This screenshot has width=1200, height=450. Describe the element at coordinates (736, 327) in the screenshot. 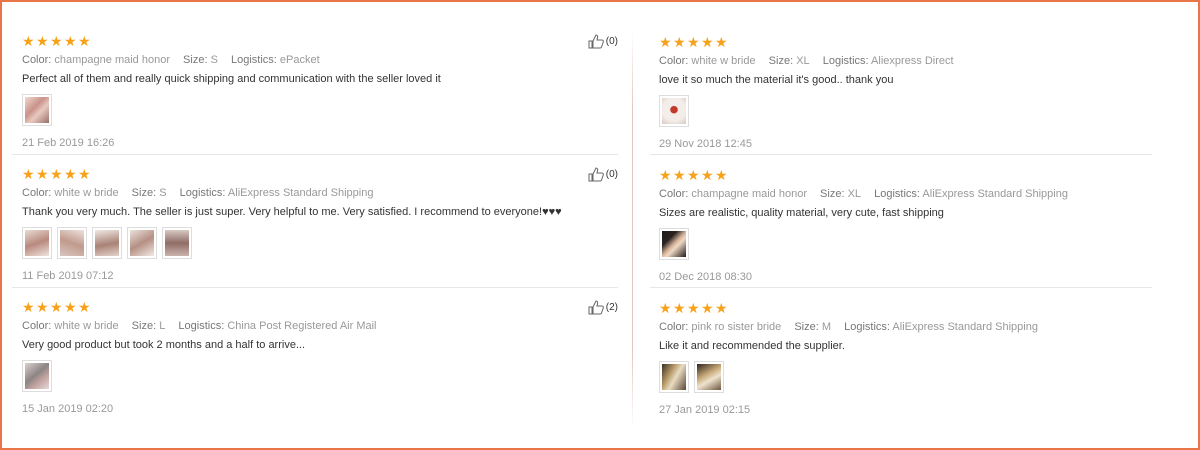

I see `color-value: pink ro sister bride` at that location.